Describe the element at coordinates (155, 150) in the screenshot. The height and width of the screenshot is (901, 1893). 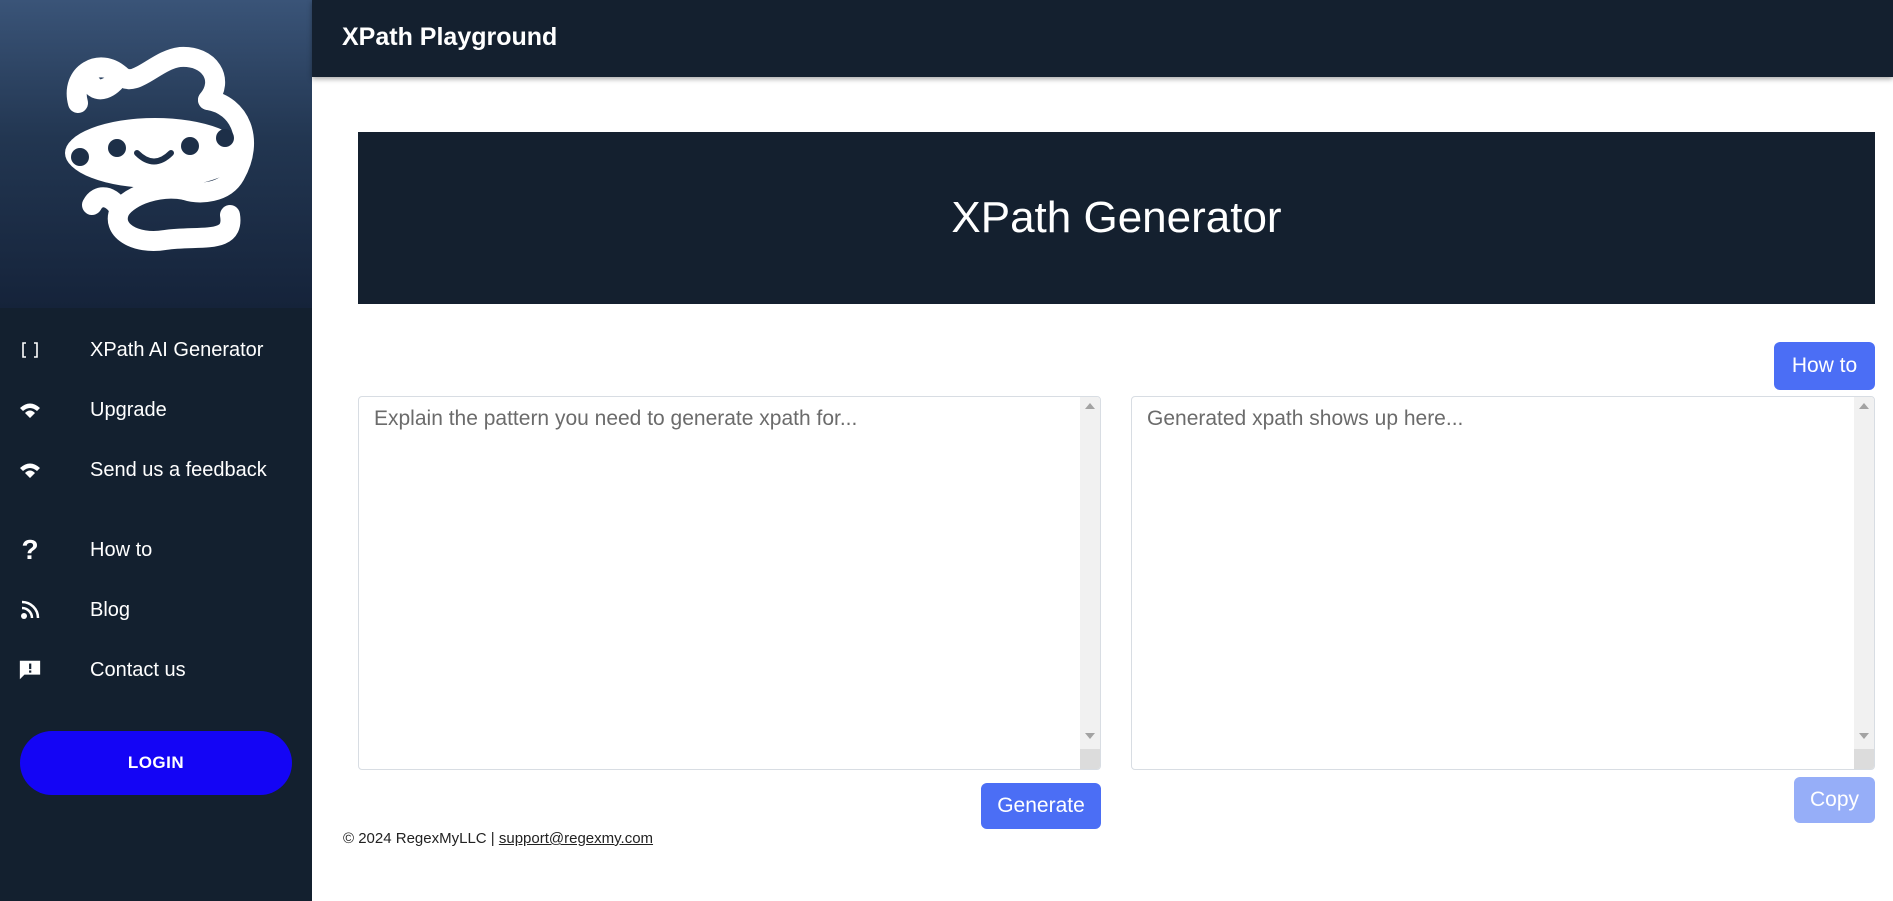
I see `octopus-logo-icon` at that location.